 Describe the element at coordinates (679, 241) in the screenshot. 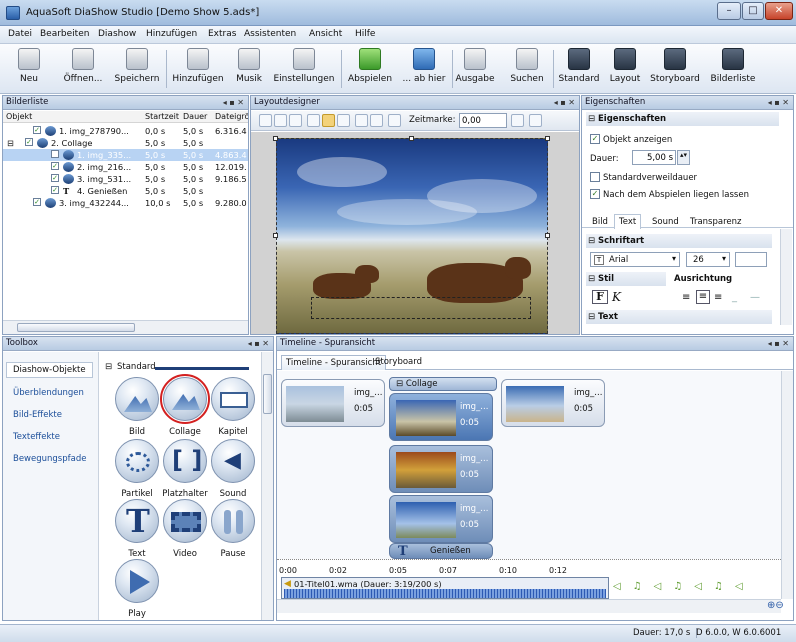

I see `section-schriftart: Schriftart` at that location.